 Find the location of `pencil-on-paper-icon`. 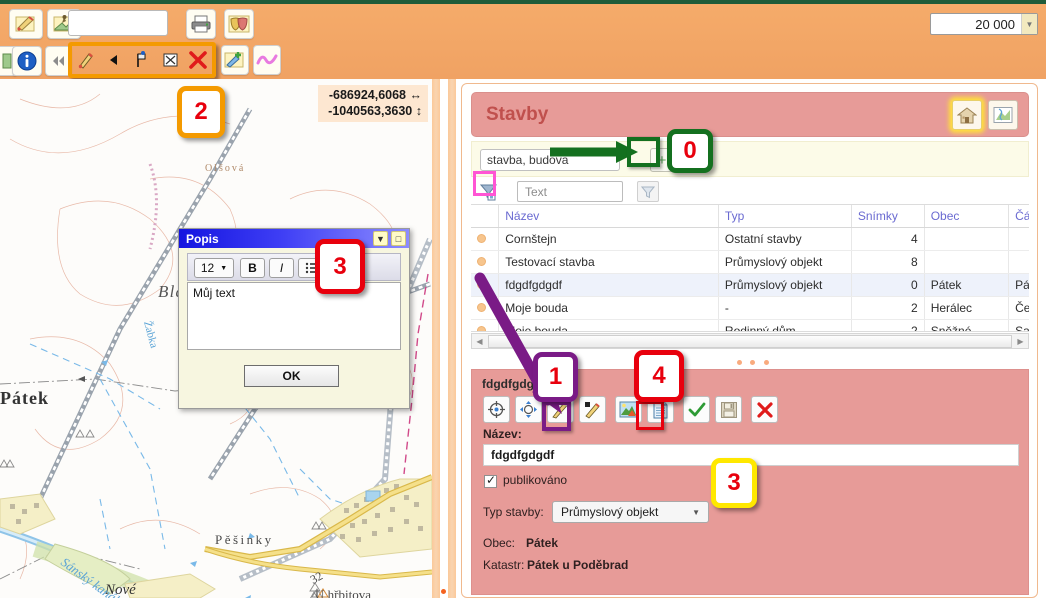

pencil-on-paper-icon is located at coordinates (25, 24).